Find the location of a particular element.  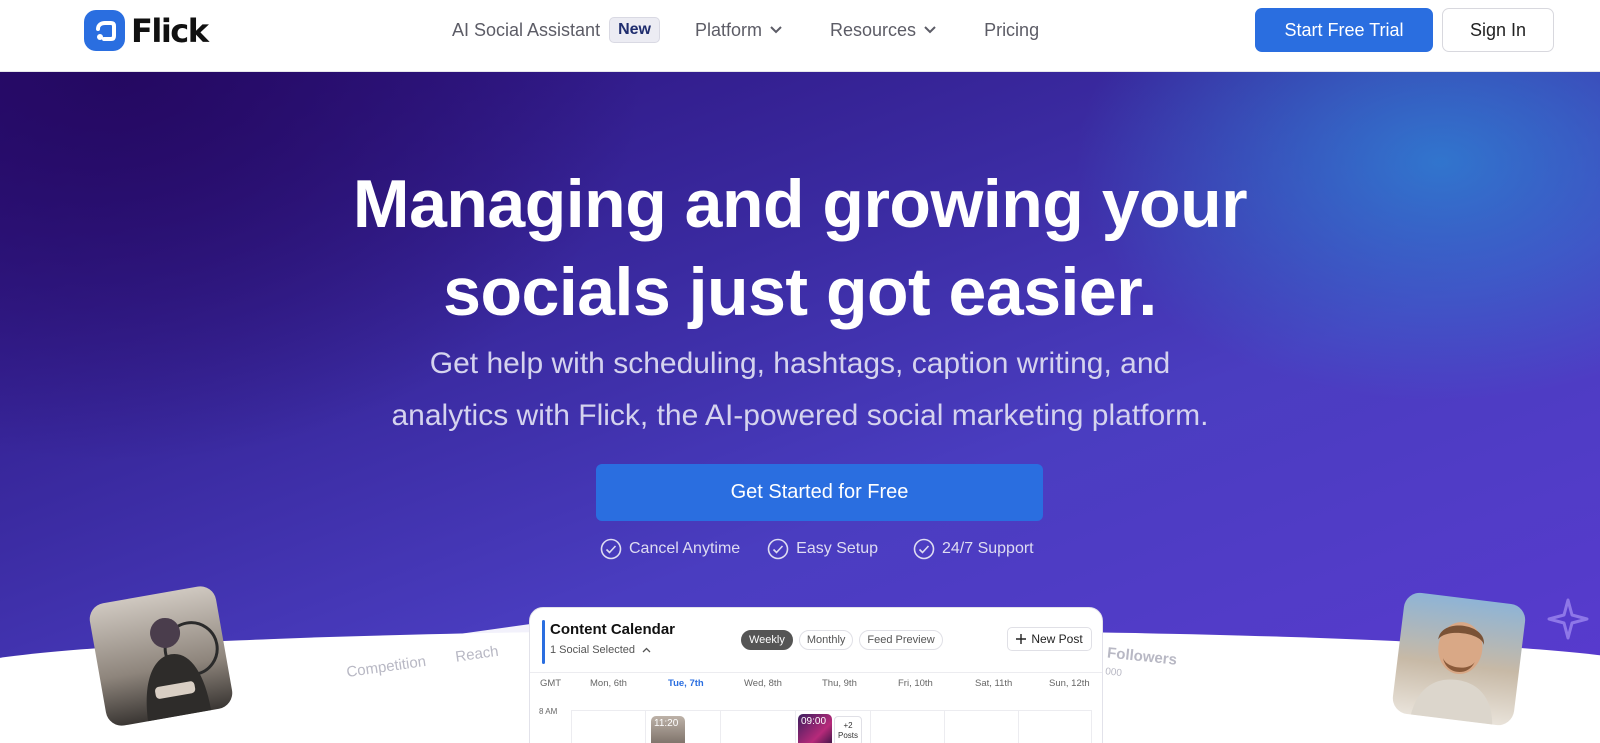

perk-item: Easy Setup is located at coordinates (822, 549).